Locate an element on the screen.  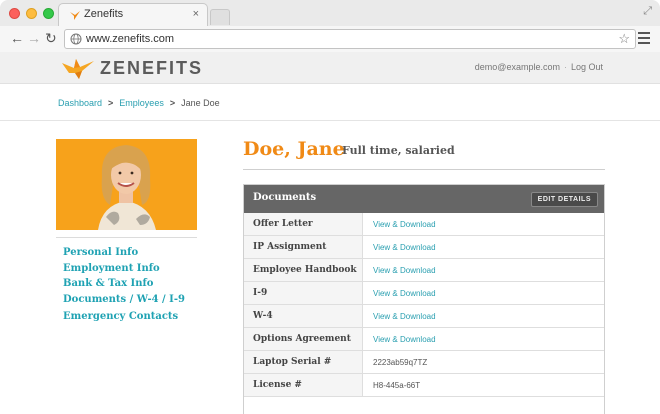
breadcrumb-current: Jane Doe is located at coordinates (200, 103).